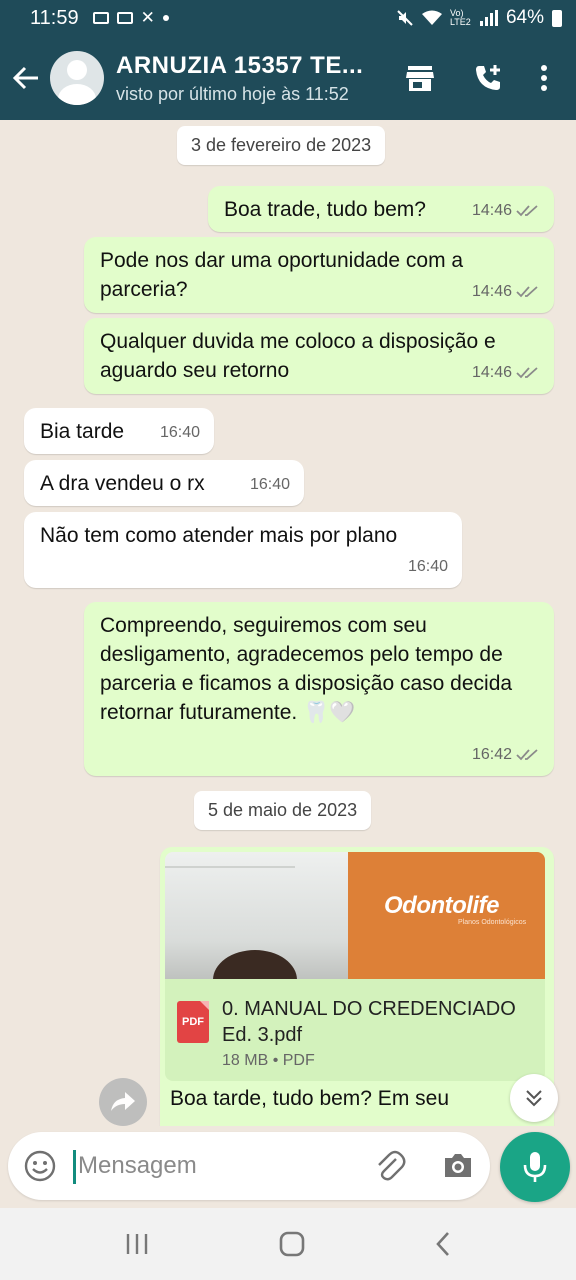 This screenshot has width=576, height=1280. I want to click on chevron-double-down-icon, so click(534, 1098).